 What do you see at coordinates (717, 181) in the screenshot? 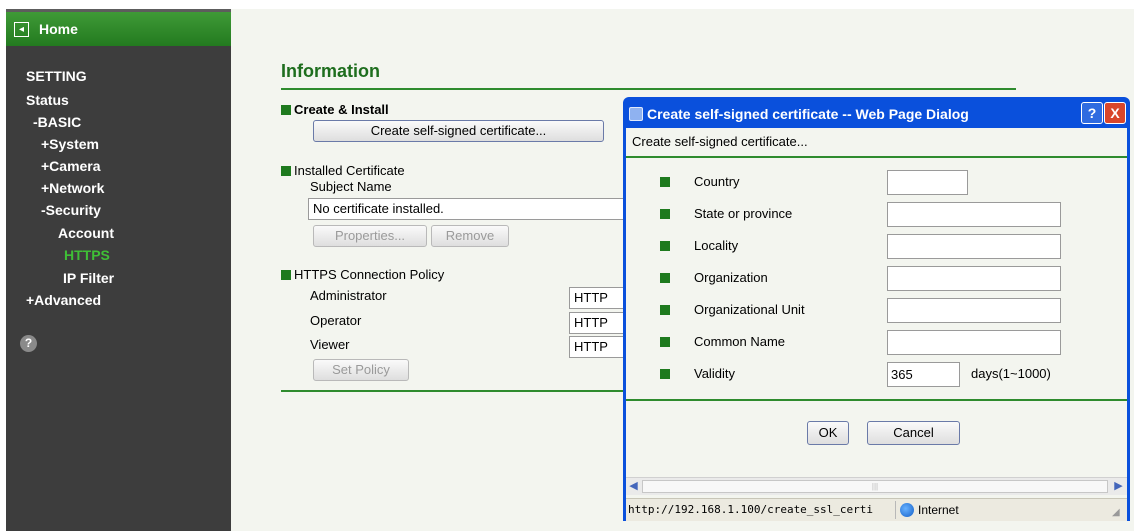
I see `country-label: Country` at bounding box center [717, 181].